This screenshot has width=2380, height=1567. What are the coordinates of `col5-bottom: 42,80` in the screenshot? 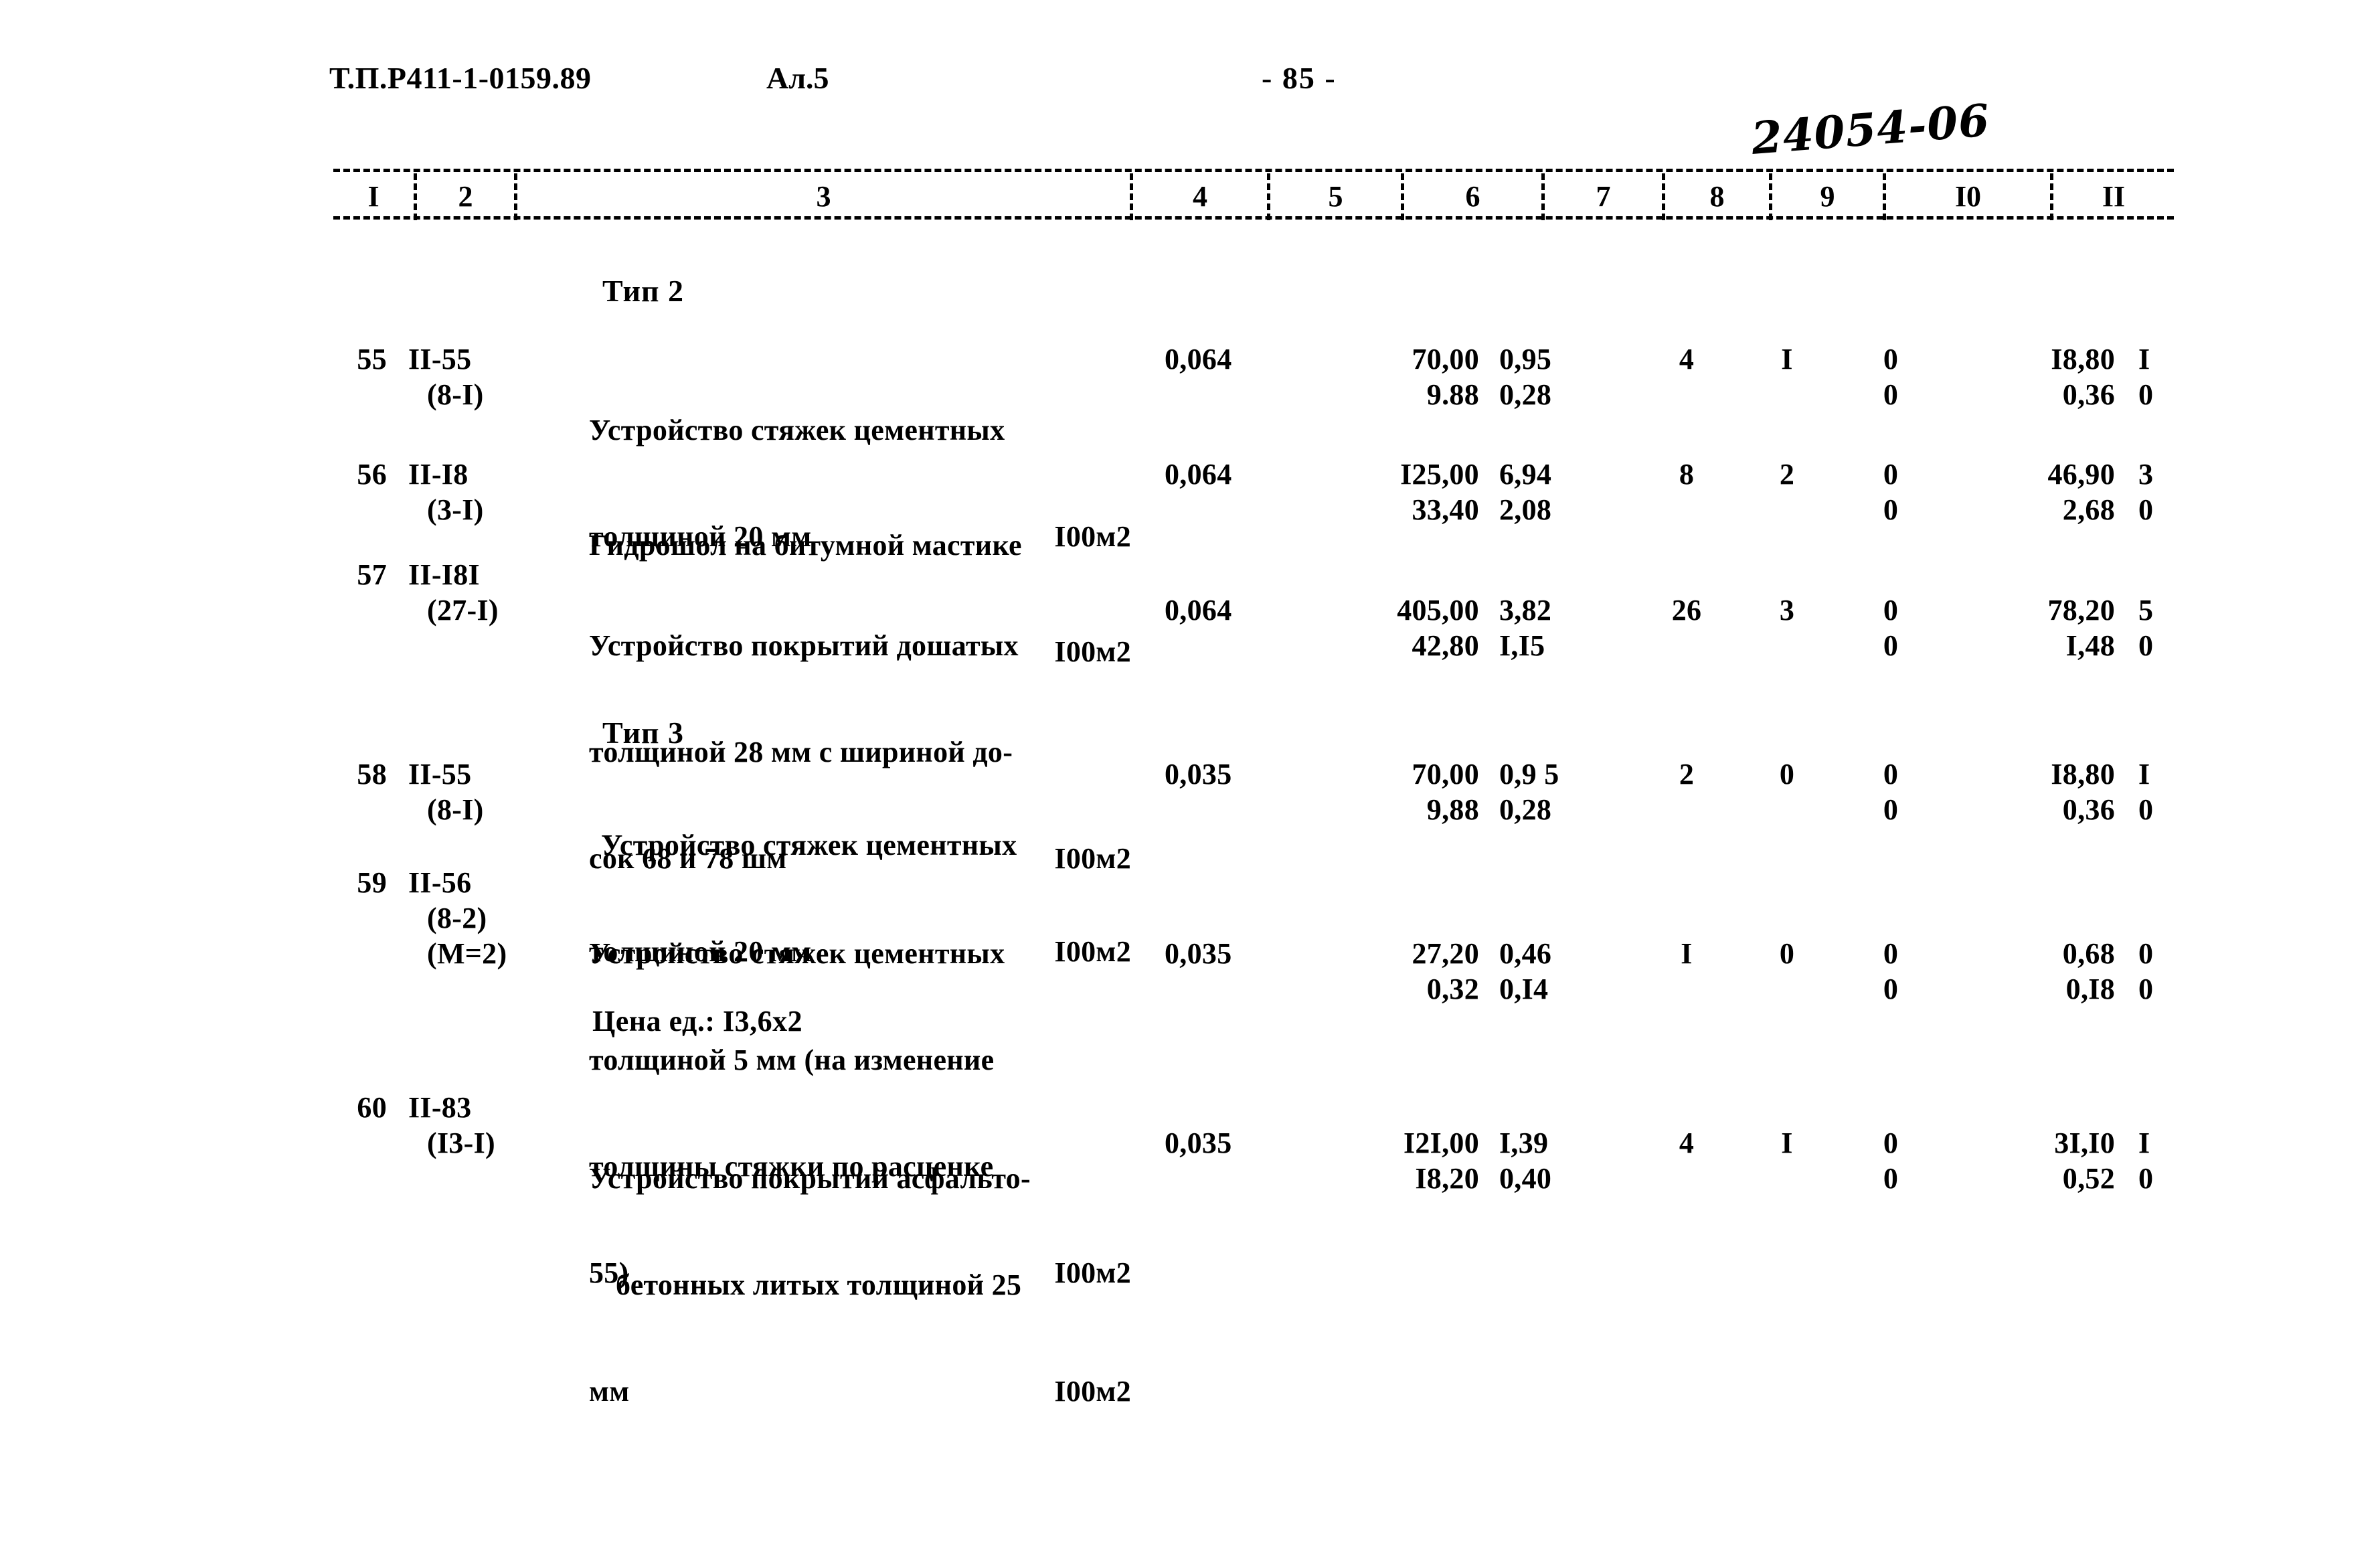 It's located at (1446, 645).